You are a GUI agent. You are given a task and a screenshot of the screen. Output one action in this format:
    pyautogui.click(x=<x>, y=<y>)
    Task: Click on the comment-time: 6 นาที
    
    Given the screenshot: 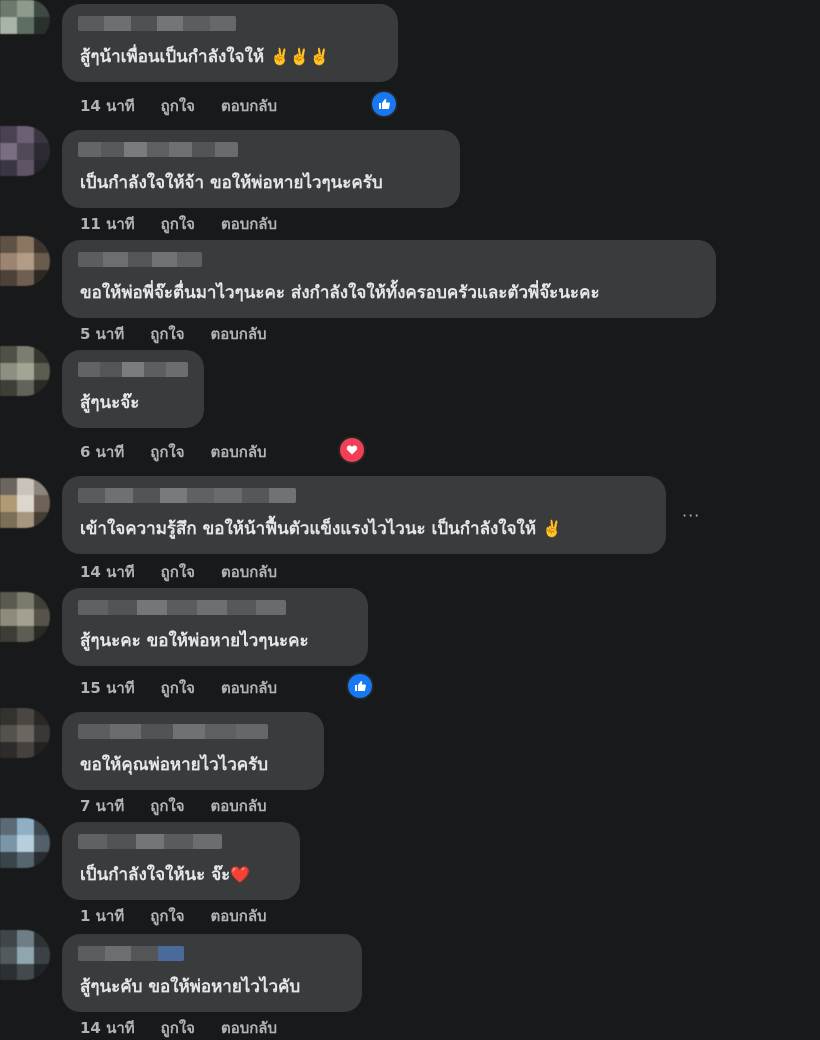 What is the action you would take?
    pyautogui.click(x=102, y=452)
    